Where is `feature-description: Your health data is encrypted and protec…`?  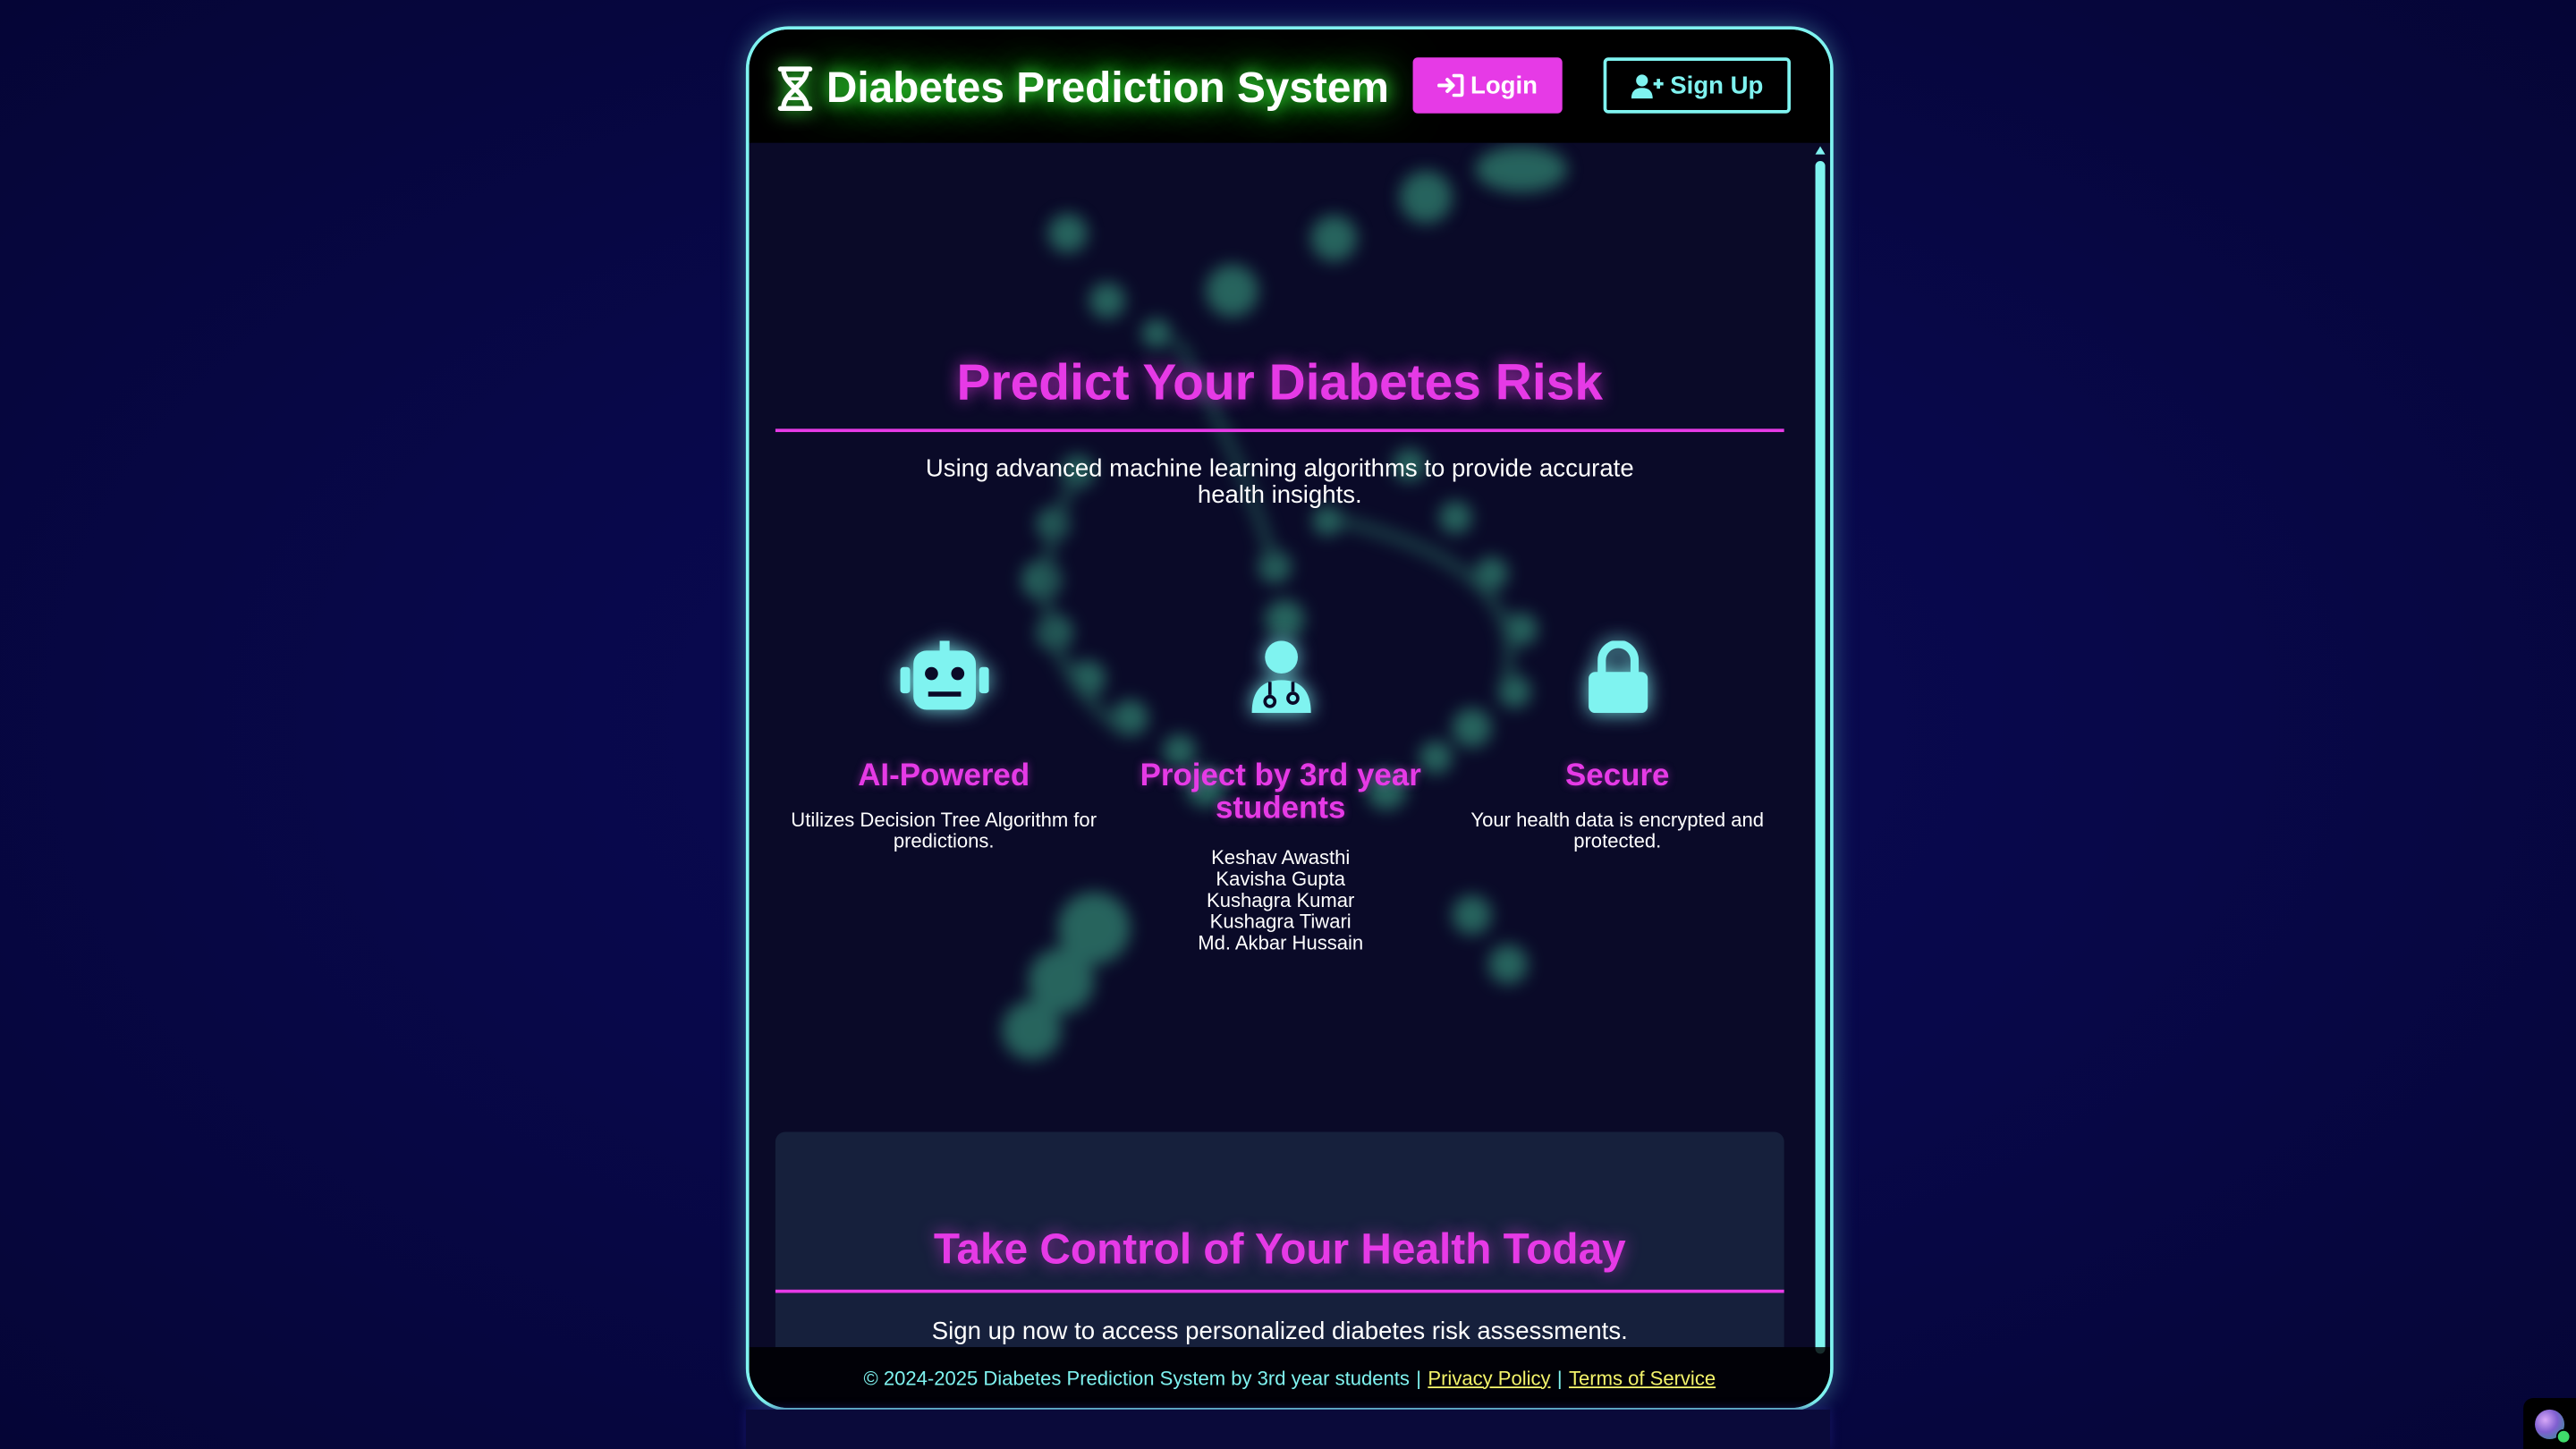 feature-description: Your health data is encrypted and protec… is located at coordinates (1617, 830).